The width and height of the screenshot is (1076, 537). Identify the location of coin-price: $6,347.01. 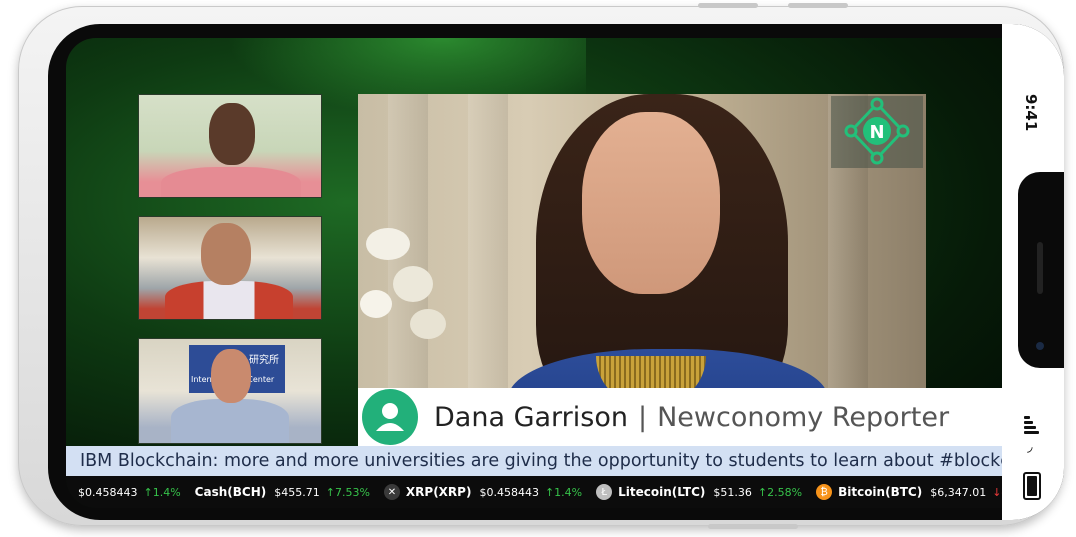
(958, 492).